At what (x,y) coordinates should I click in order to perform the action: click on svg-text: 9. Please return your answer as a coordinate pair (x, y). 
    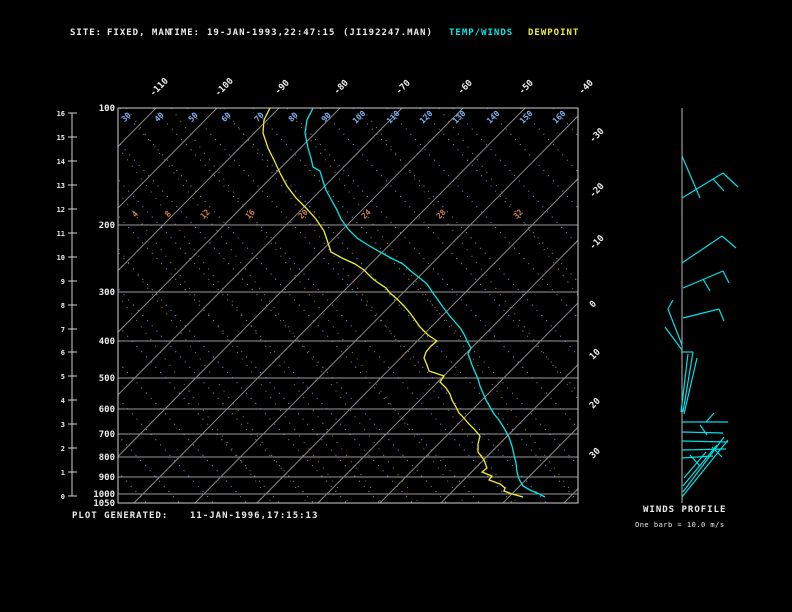
    Looking at the image, I should click on (63, 282).